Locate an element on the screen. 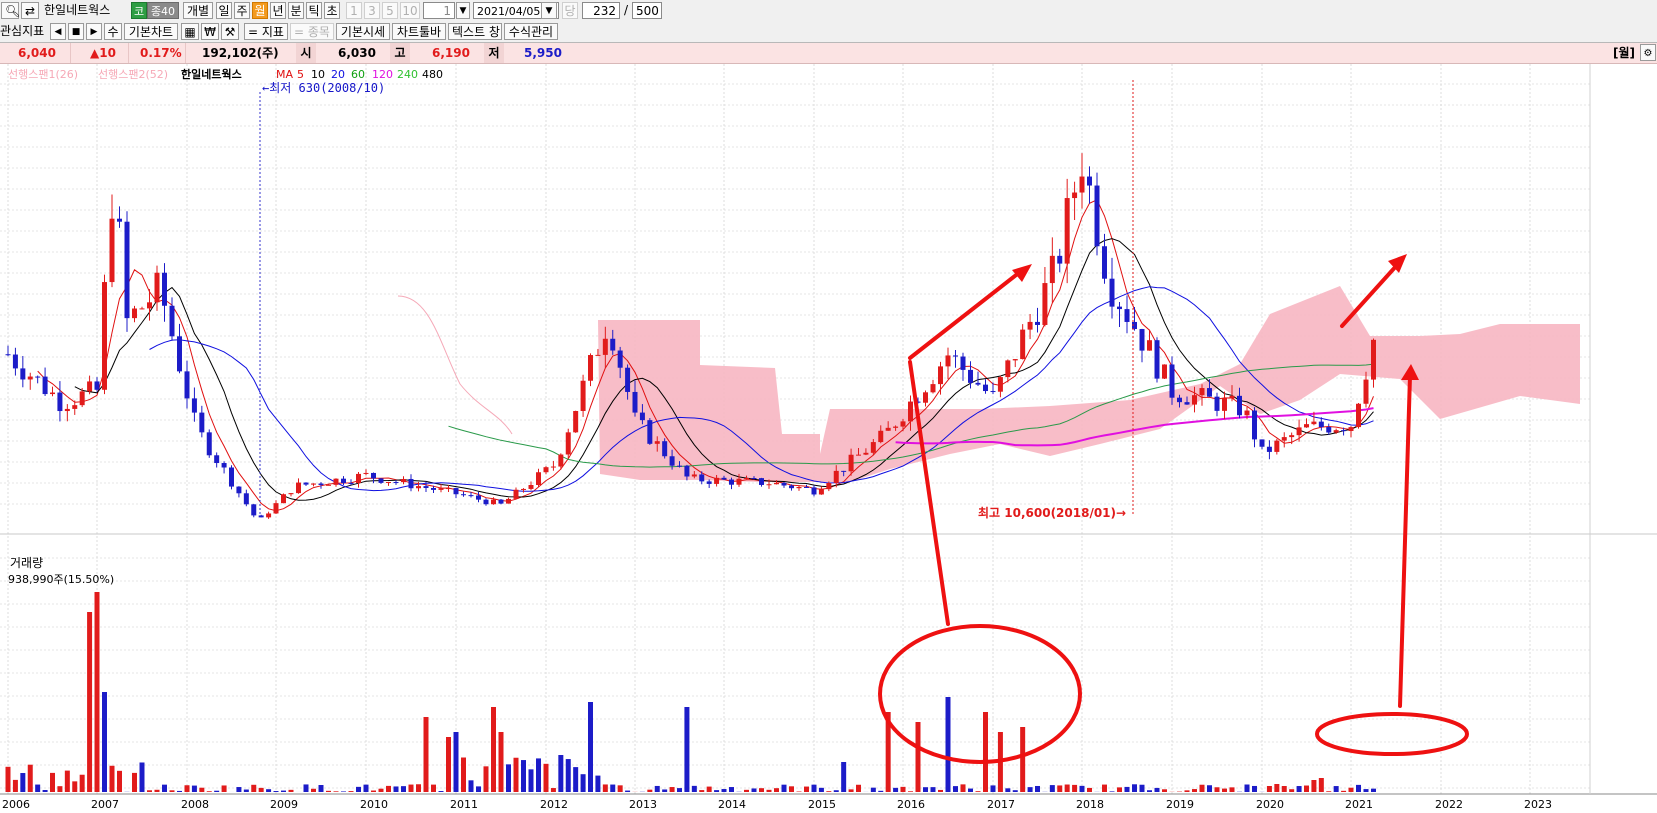 This screenshot has height=813, width=1657. quote-divider is located at coordinates (128, 53).